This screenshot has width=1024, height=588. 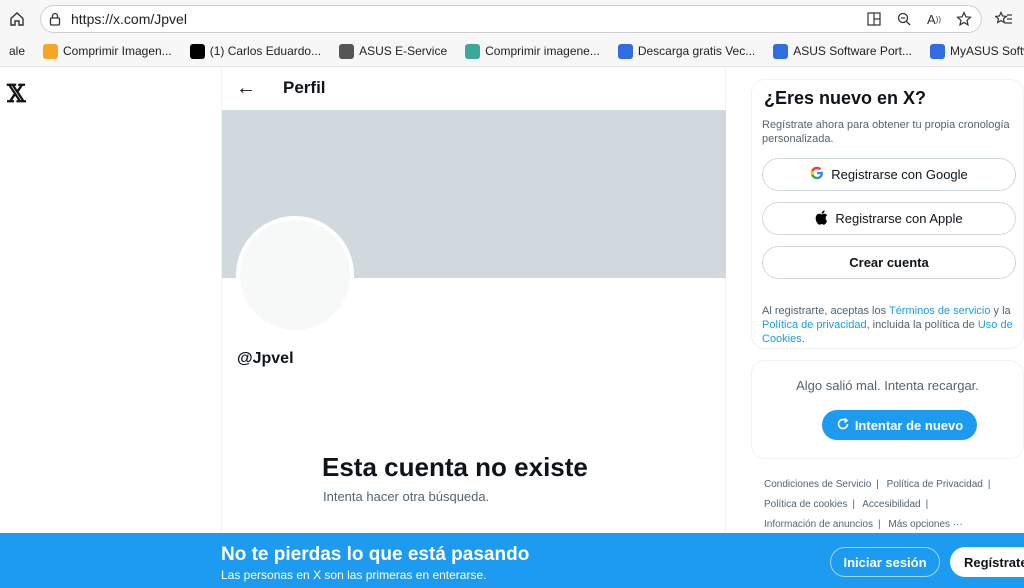 I want to click on profile-handle: @Jpvel, so click(x=265, y=358).